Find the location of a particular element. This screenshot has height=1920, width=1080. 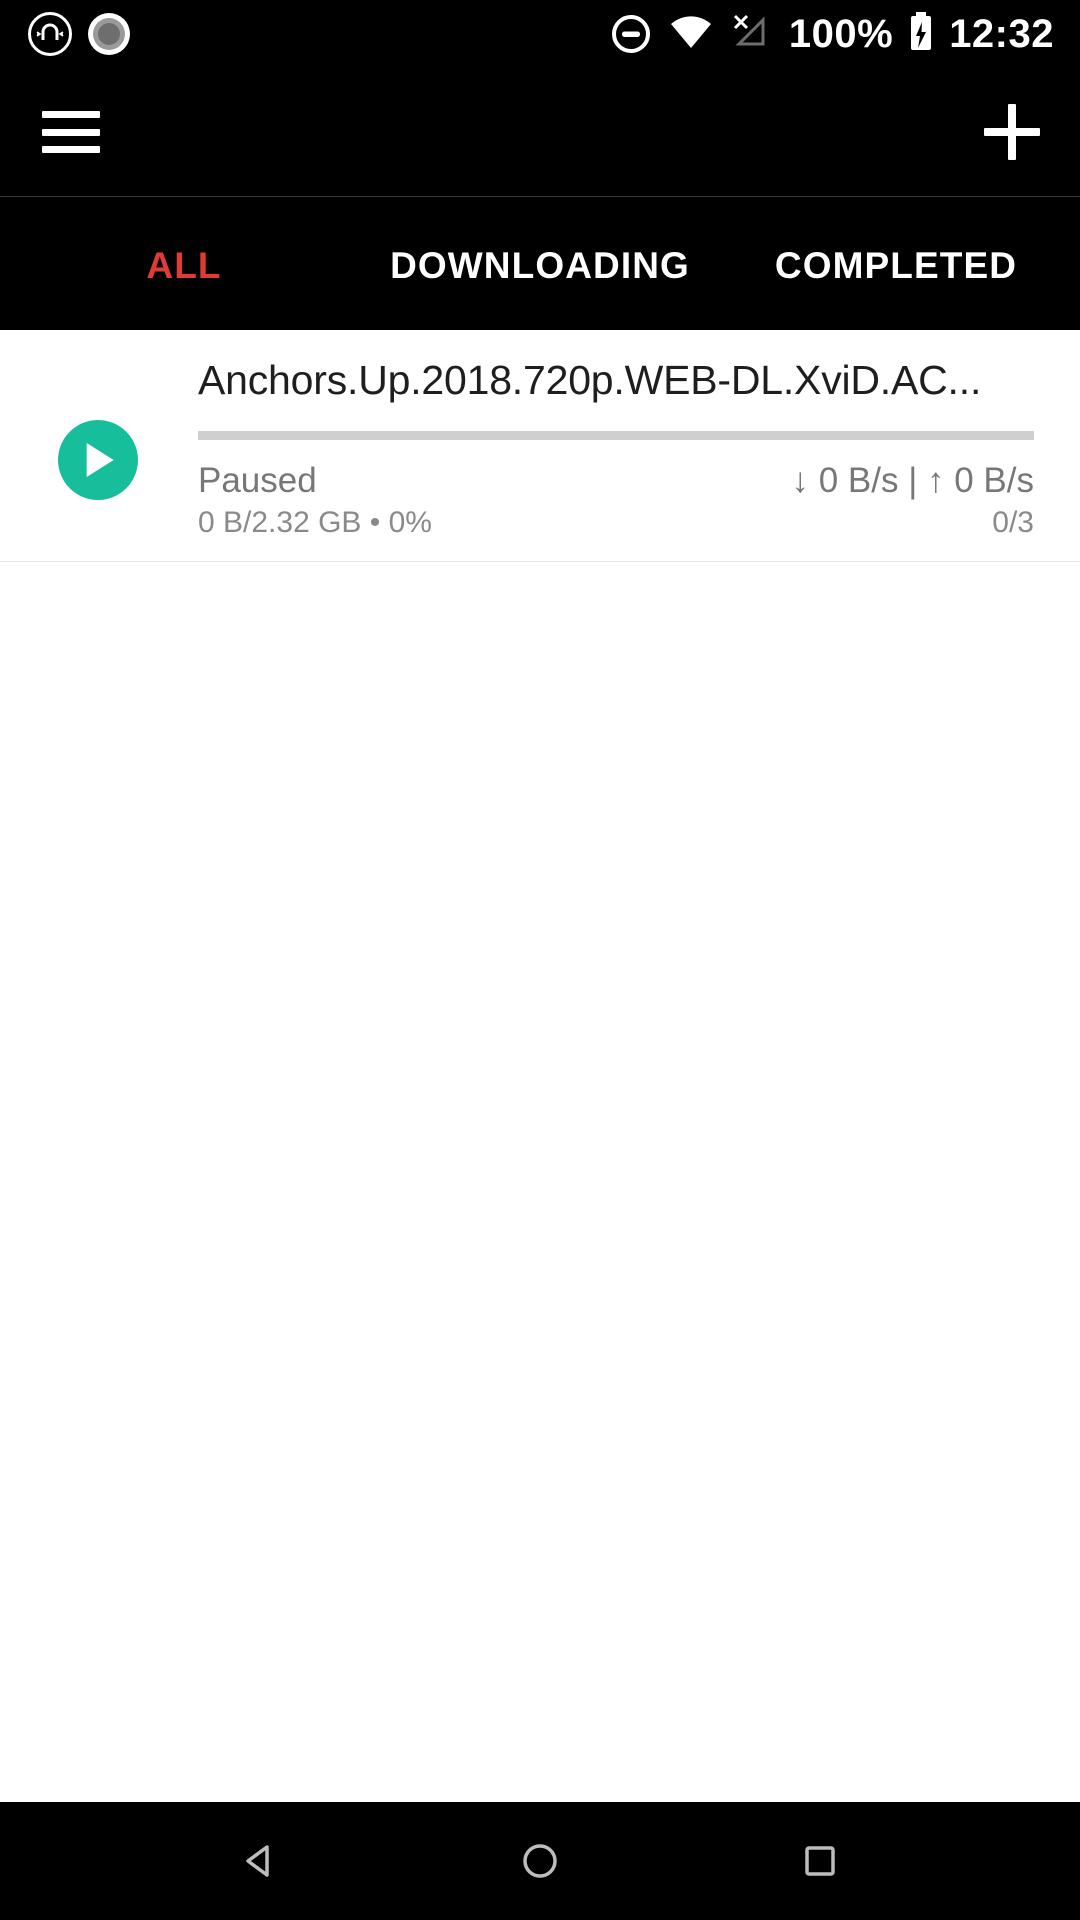

do-not-disturb-icon is located at coordinates (631, 34).